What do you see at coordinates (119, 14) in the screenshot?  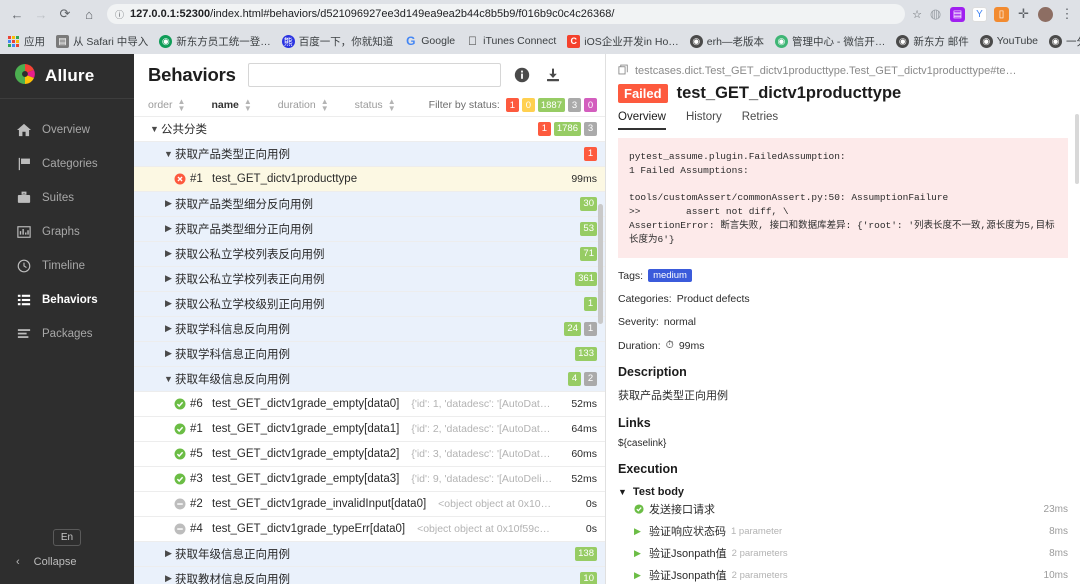 I see `page-info-icon: ⓘ` at bounding box center [119, 14].